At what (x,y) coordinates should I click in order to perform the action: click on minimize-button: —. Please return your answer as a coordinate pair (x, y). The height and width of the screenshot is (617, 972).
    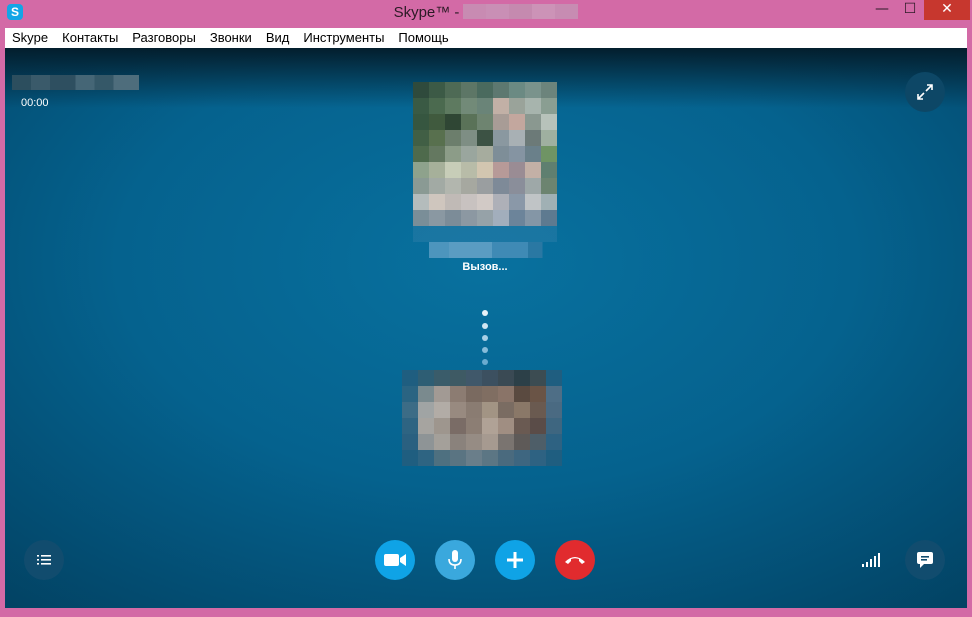
    Looking at the image, I should click on (882, 10).